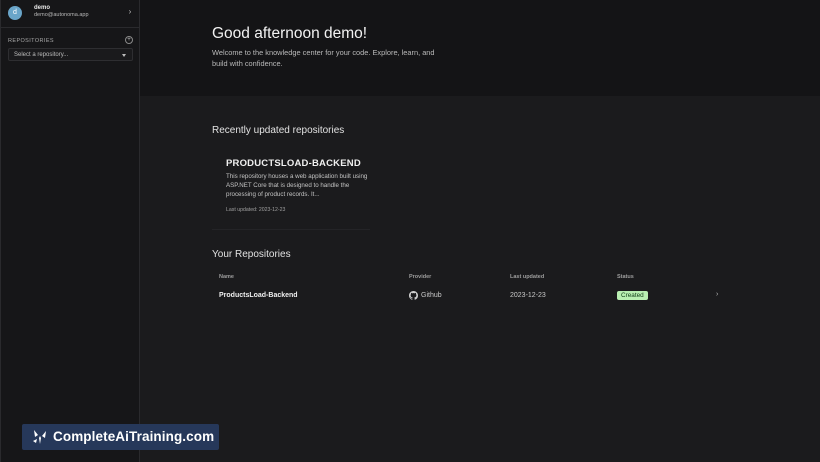 The image size is (820, 462). What do you see at coordinates (431, 295) in the screenshot?
I see `repository-provider: Github` at bounding box center [431, 295].